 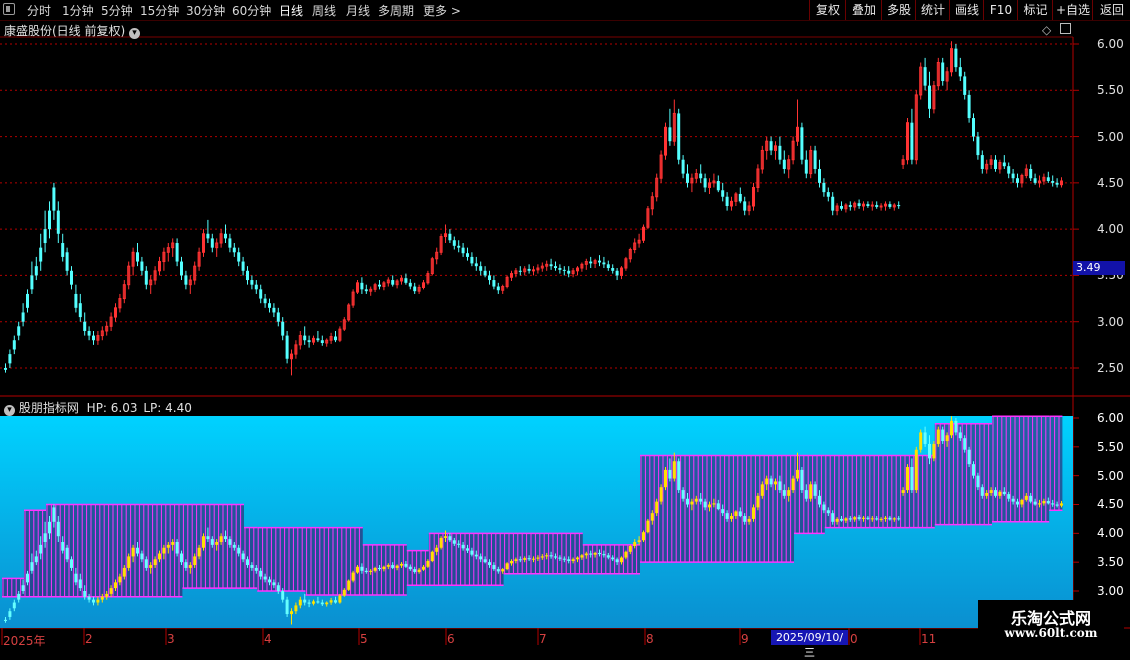 I want to click on x-month-label: 11, so click(x=929, y=639).